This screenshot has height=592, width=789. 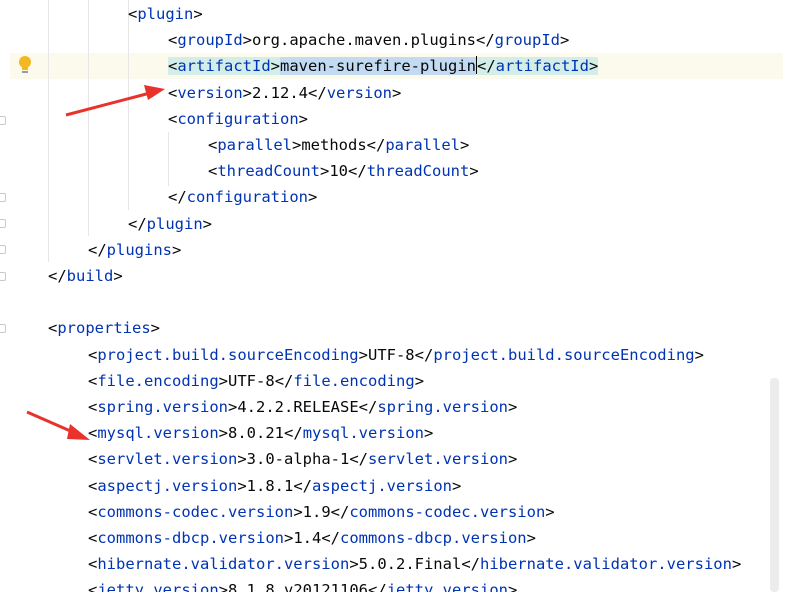 I want to click on xml-value: 1.9, so click(x=316, y=511).